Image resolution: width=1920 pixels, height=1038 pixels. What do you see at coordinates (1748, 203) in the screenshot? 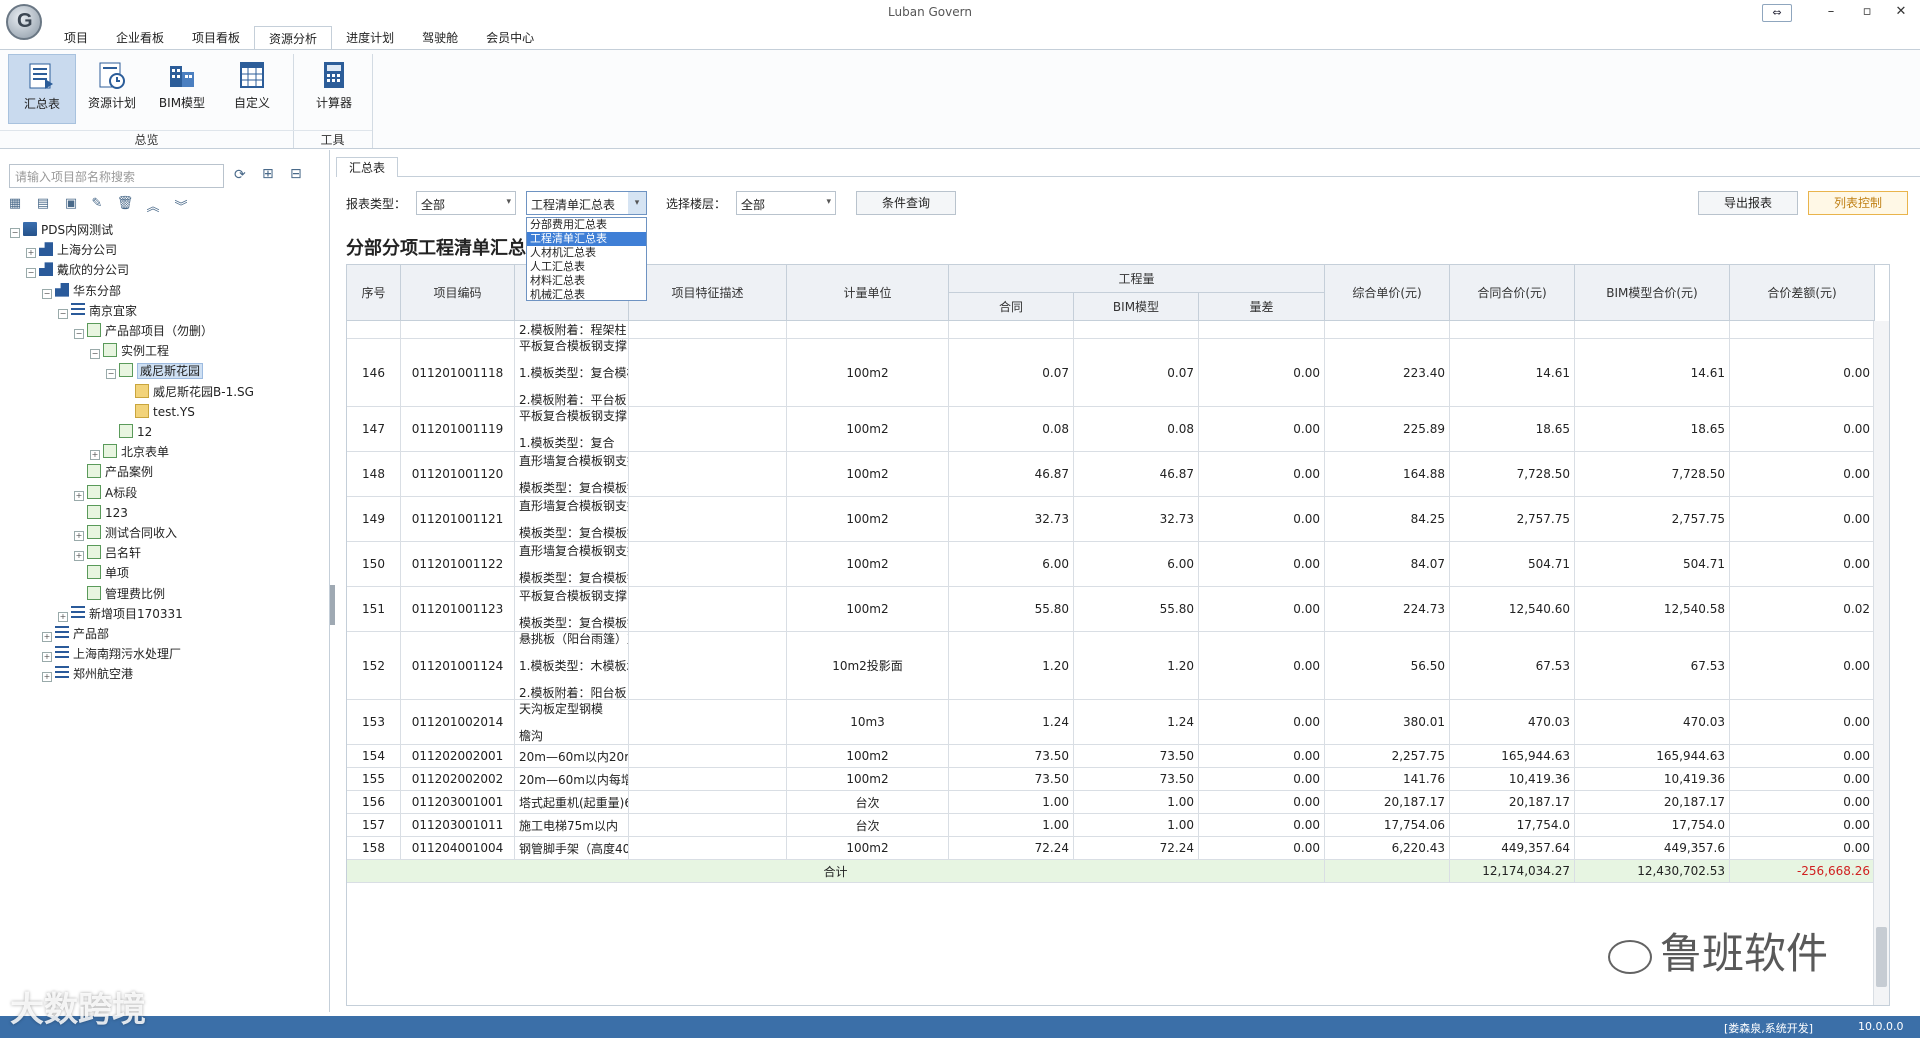
I see `export-button: 导出报表` at bounding box center [1748, 203].